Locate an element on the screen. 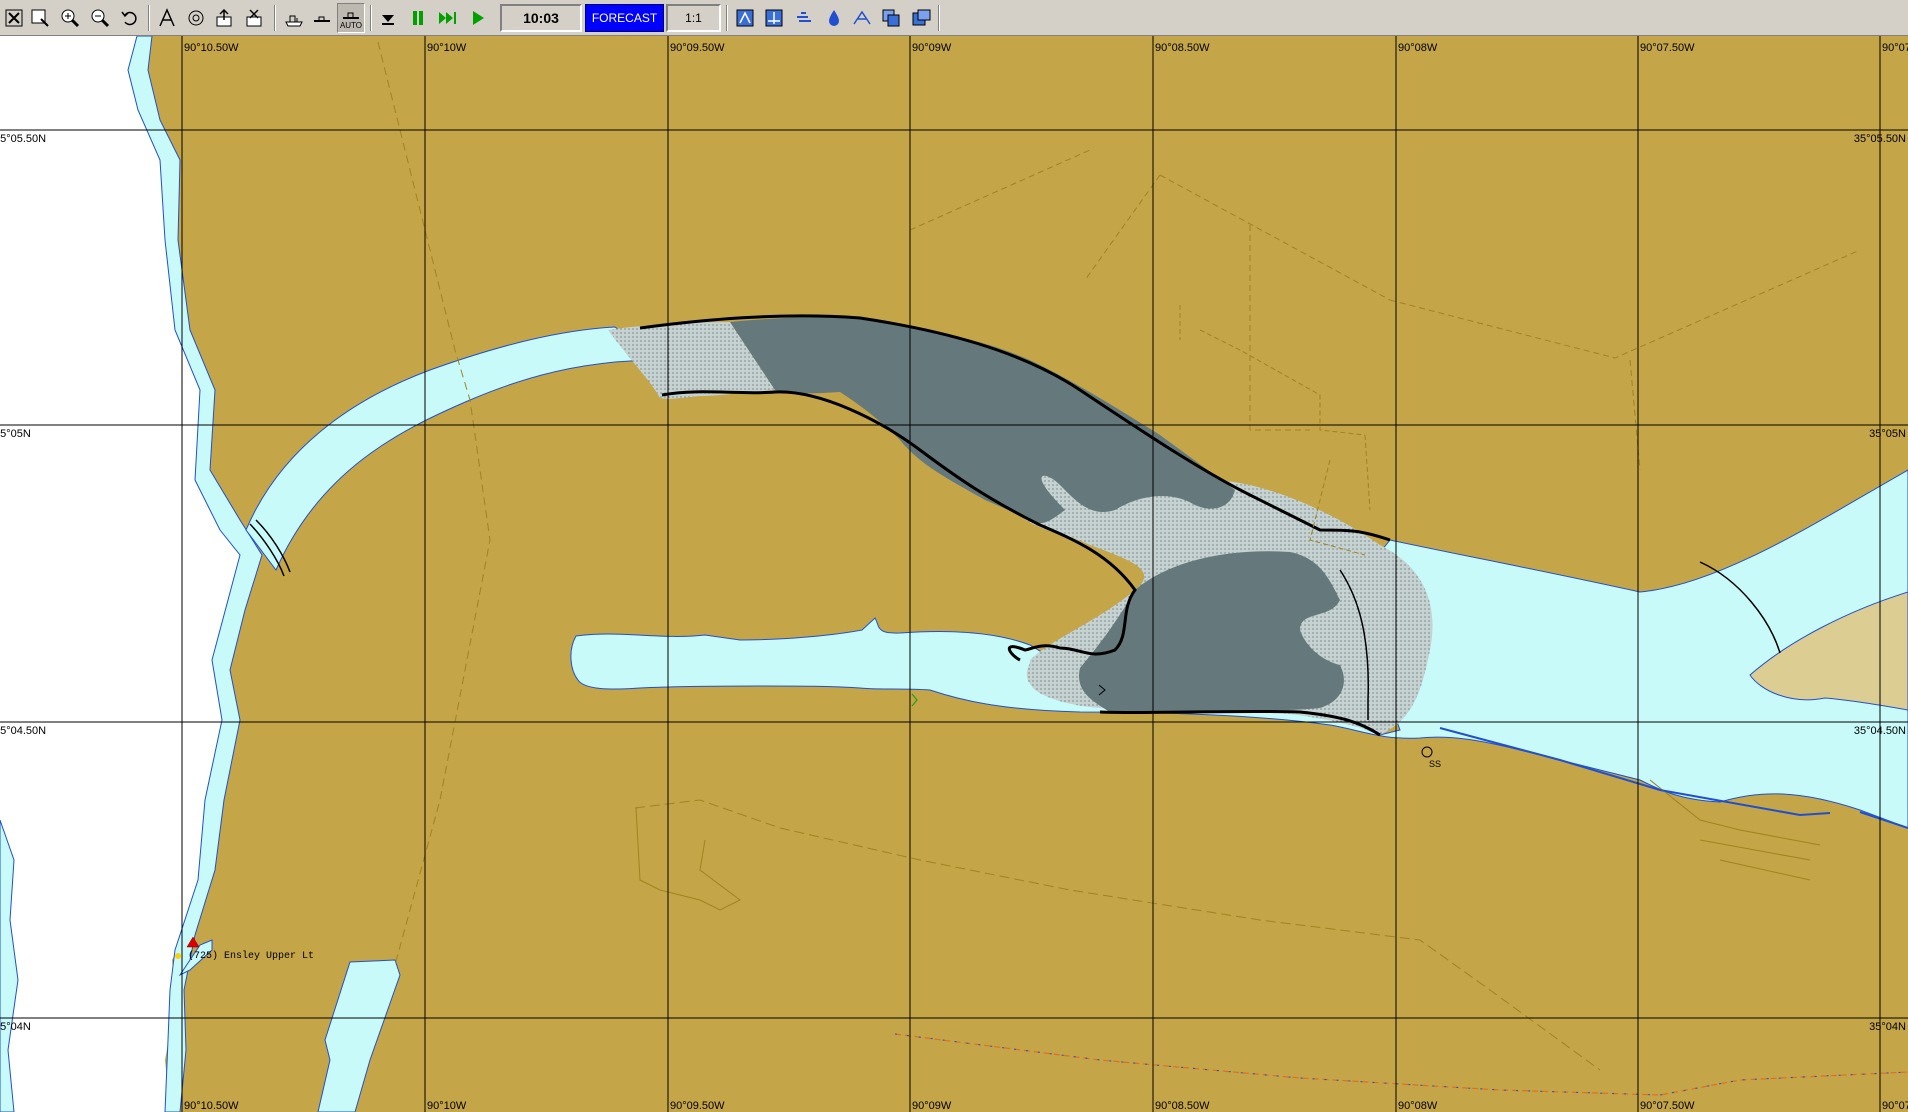  lon-label-bottom-4: 90°09W is located at coordinates (932, 1106).